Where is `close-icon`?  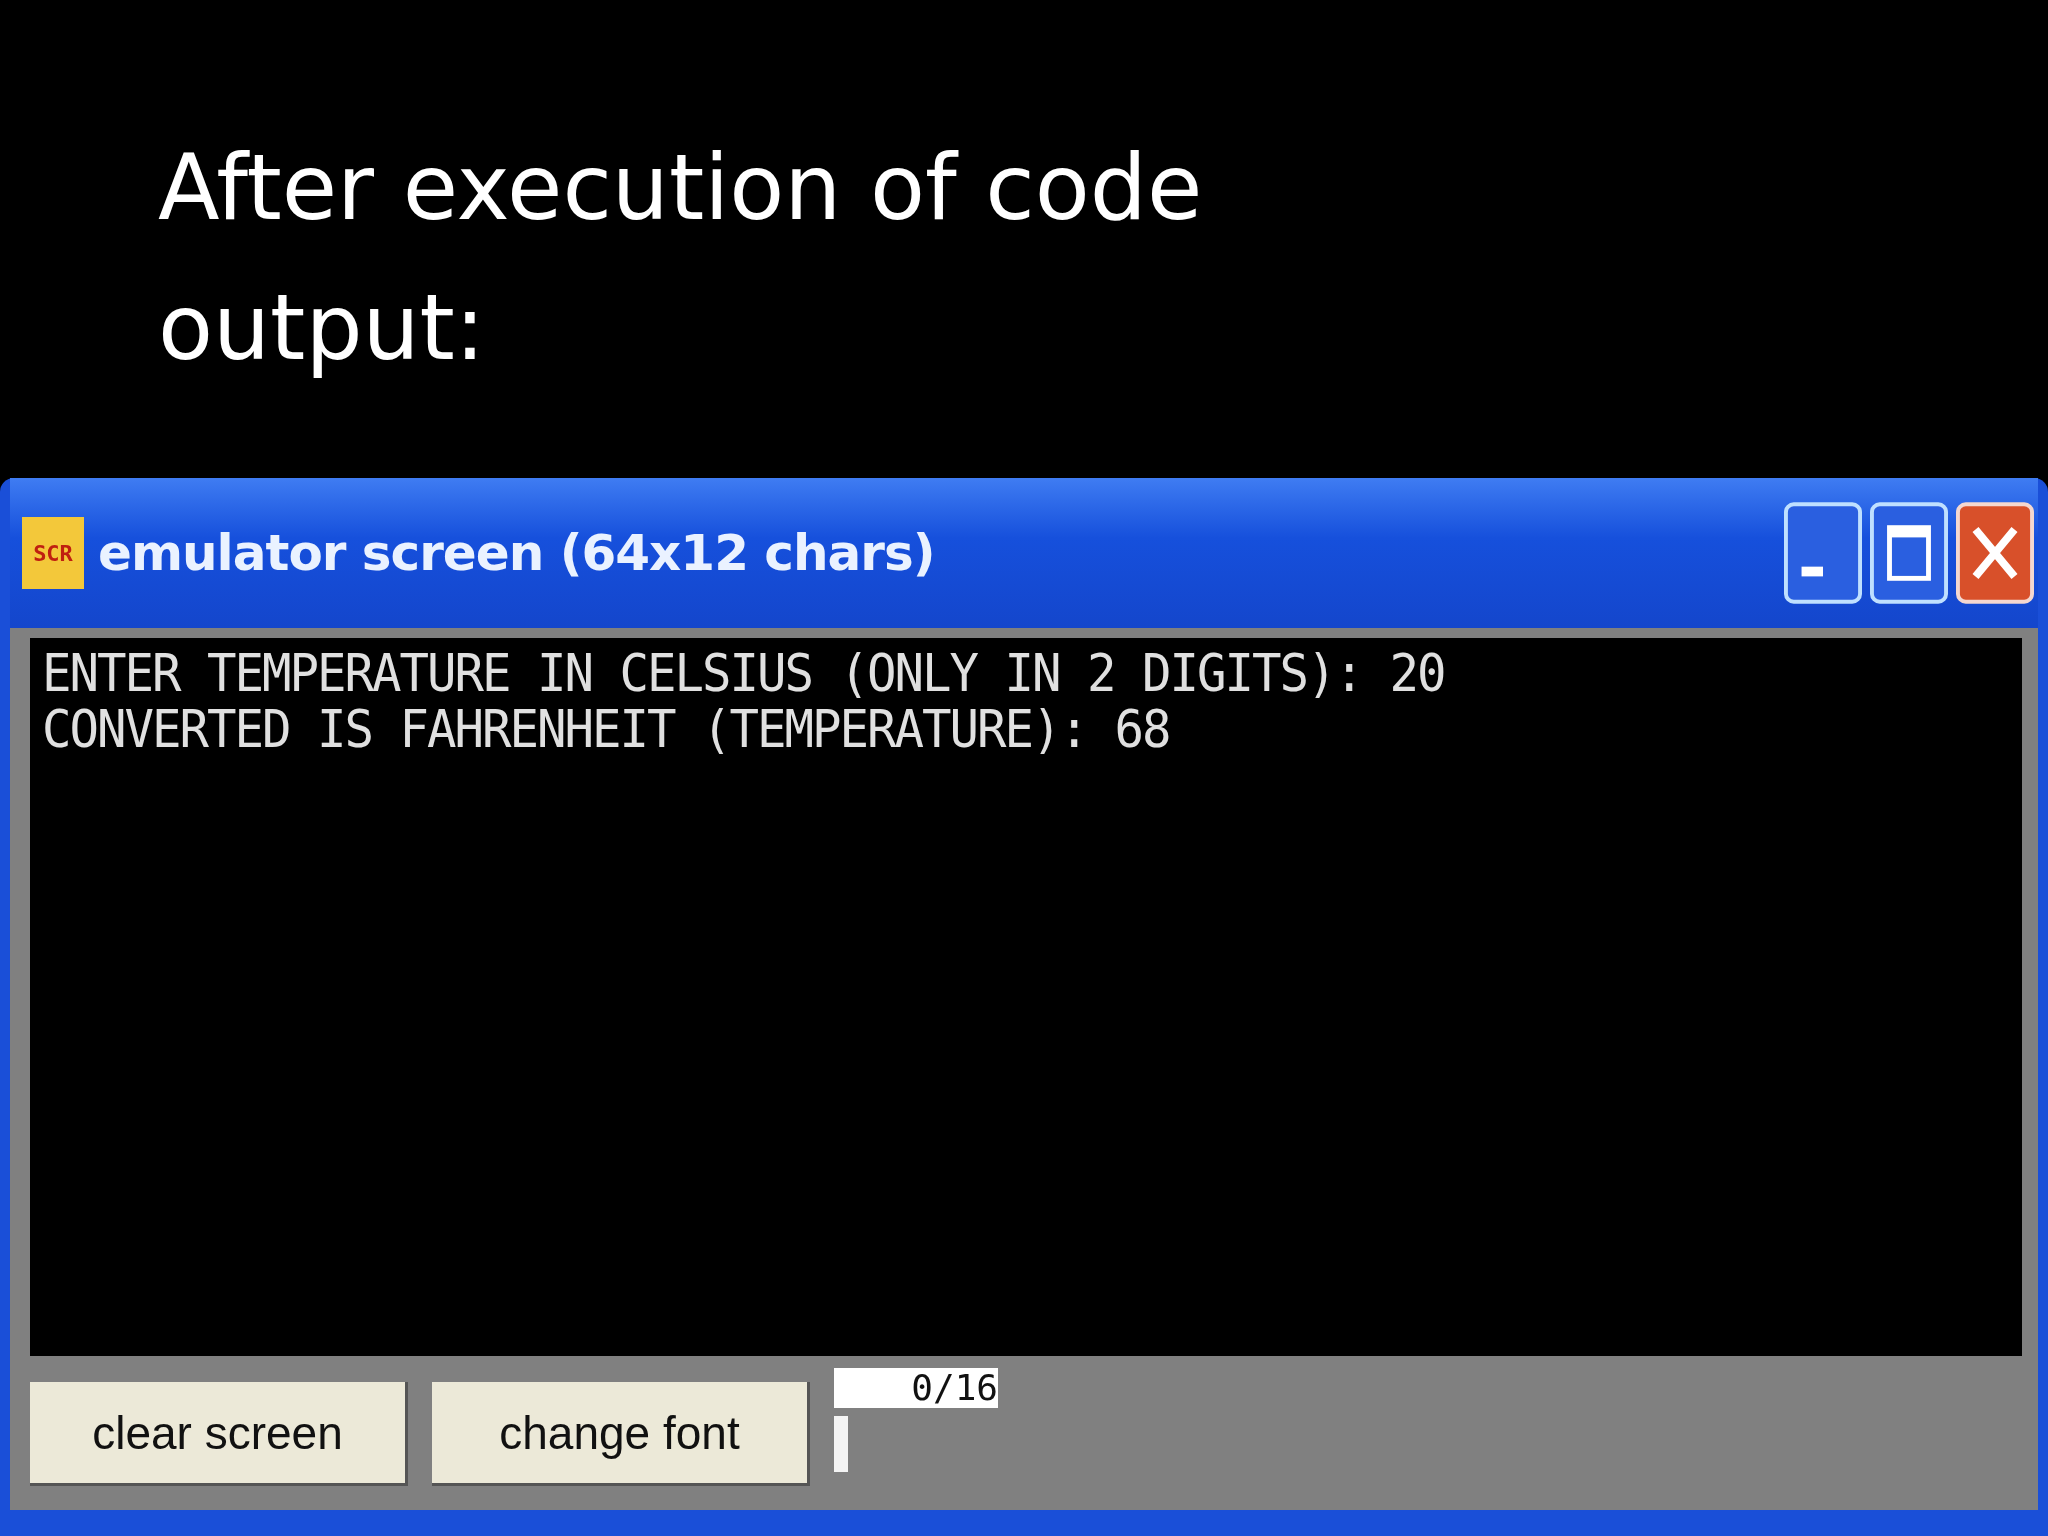
close-icon is located at coordinates (1995, 553).